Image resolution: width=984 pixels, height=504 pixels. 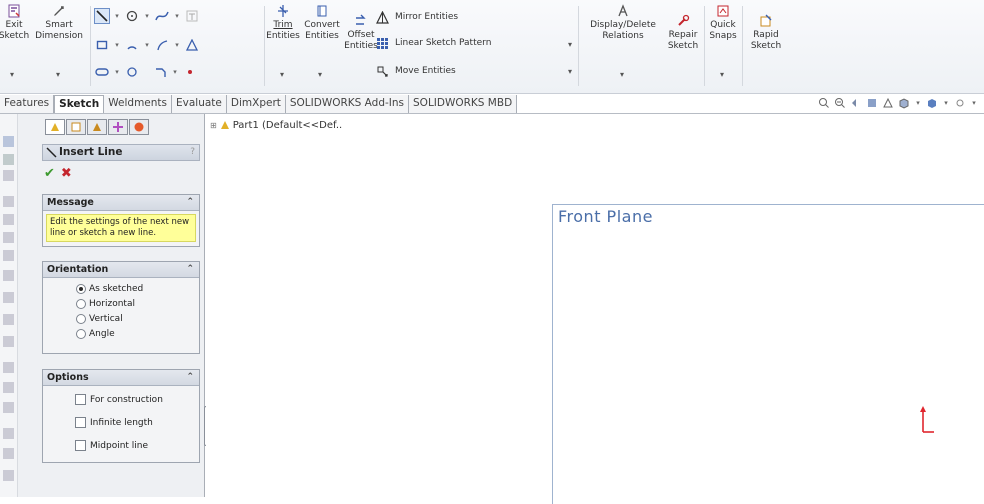 I want to click on rectangle-tool-caret: ▾, so click(x=117, y=45).